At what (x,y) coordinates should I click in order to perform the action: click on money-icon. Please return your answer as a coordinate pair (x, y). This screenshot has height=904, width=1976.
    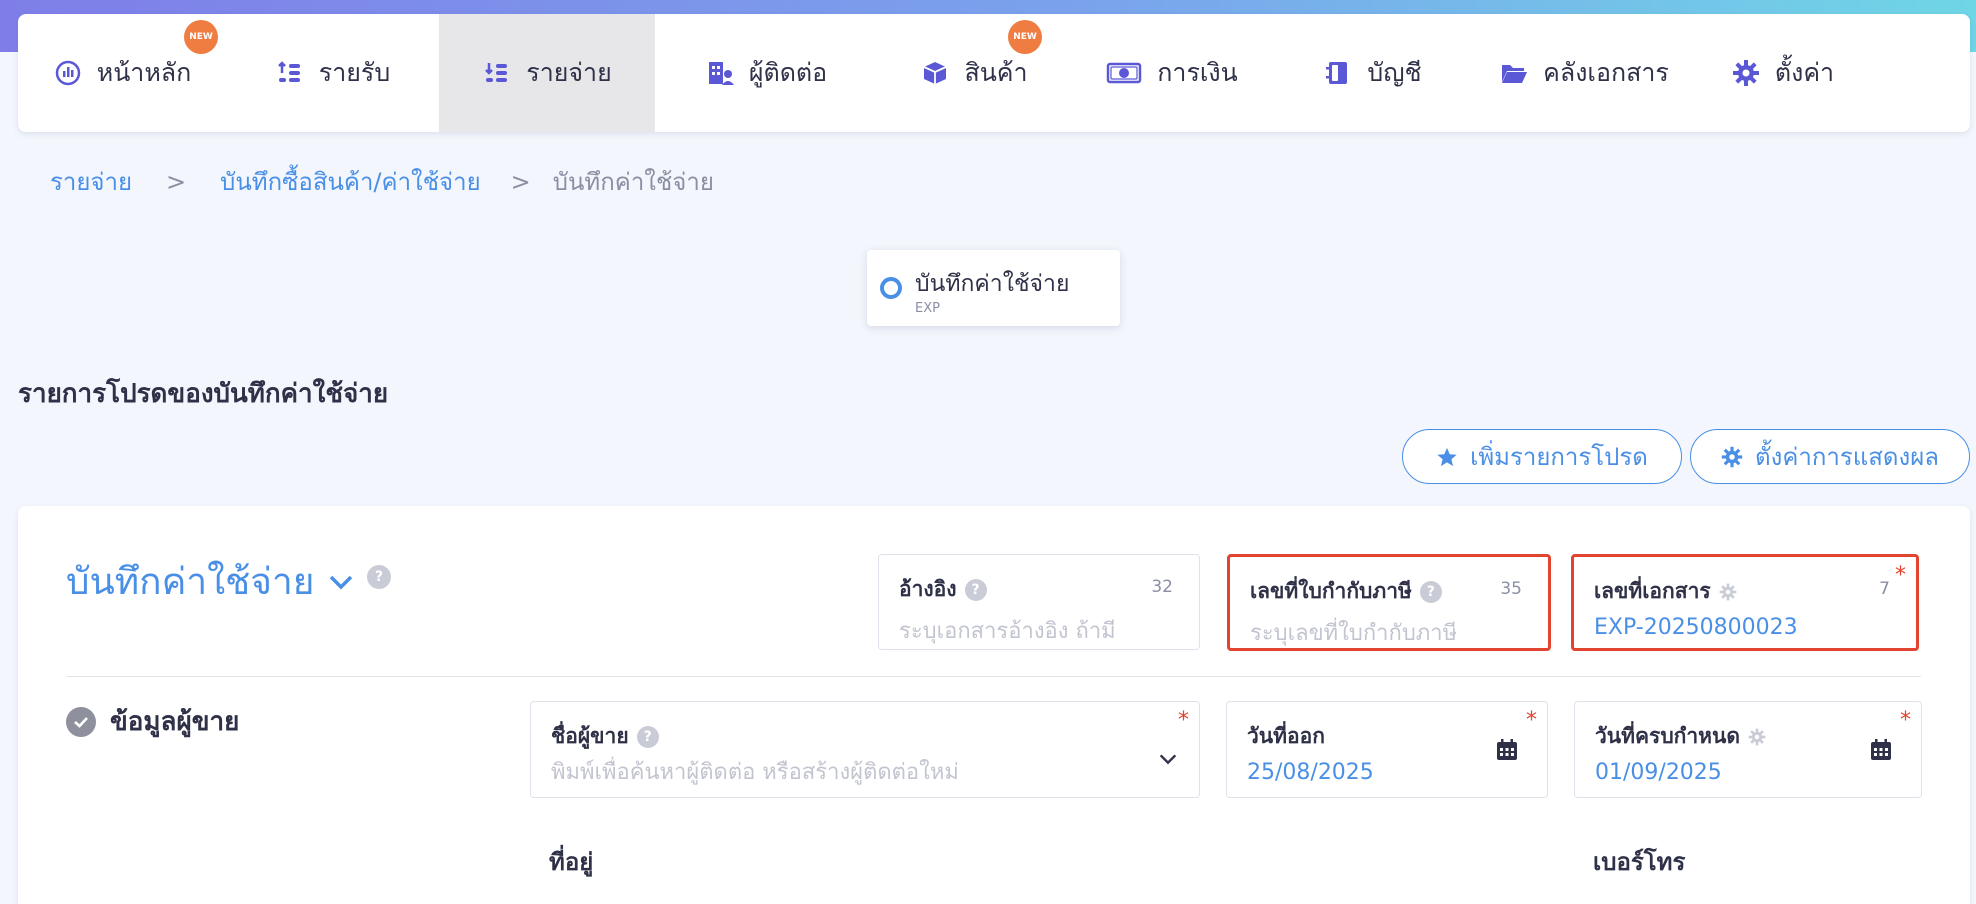
    Looking at the image, I should click on (1124, 73).